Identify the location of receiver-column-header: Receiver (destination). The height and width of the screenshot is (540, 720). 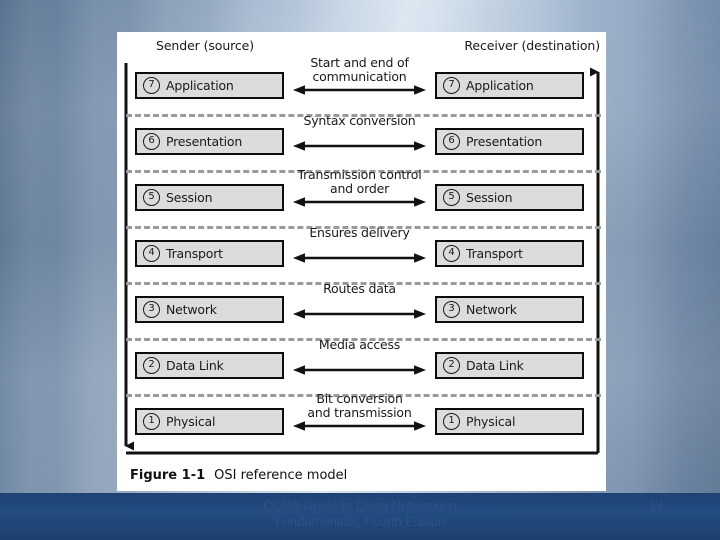
(532, 45).